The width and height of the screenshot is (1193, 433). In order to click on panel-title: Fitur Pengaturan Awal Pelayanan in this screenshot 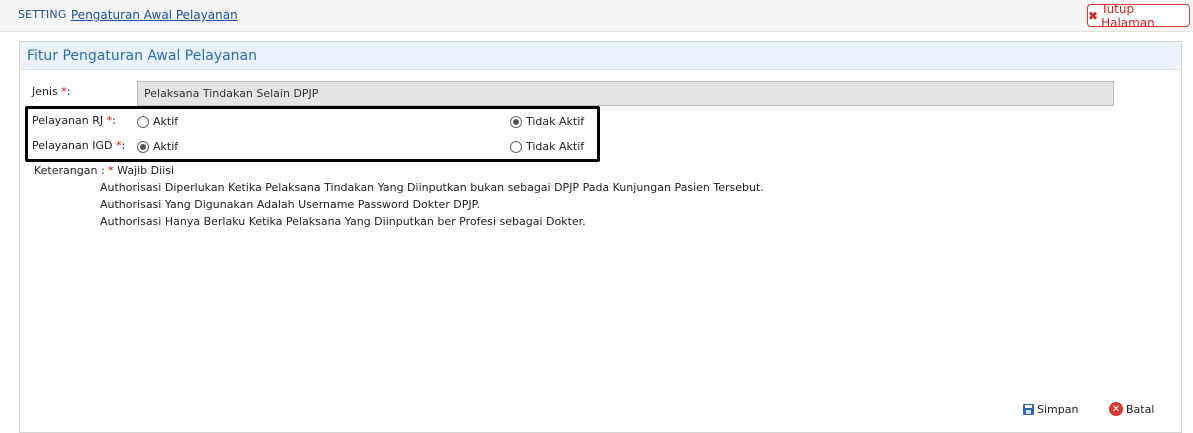, I will do `click(142, 55)`.